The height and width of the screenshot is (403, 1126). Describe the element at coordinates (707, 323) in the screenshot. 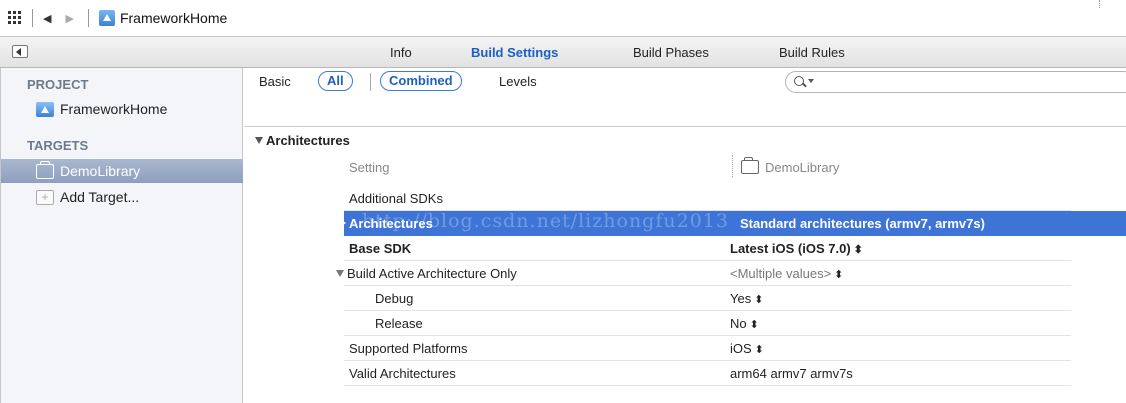

I see `table-row: Release No ⬍` at that location.